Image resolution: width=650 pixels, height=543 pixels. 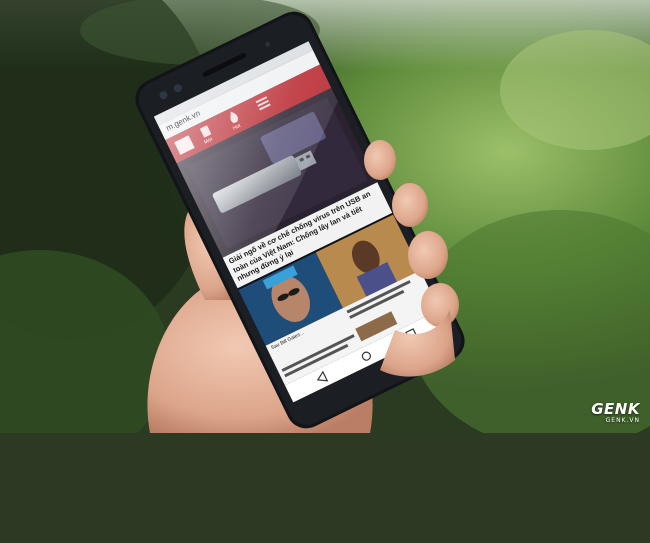 What do you see at coordinates (615, 409) in the screenshot?
I see `watermark-brand: GENK` at bounding box center [615, 409].